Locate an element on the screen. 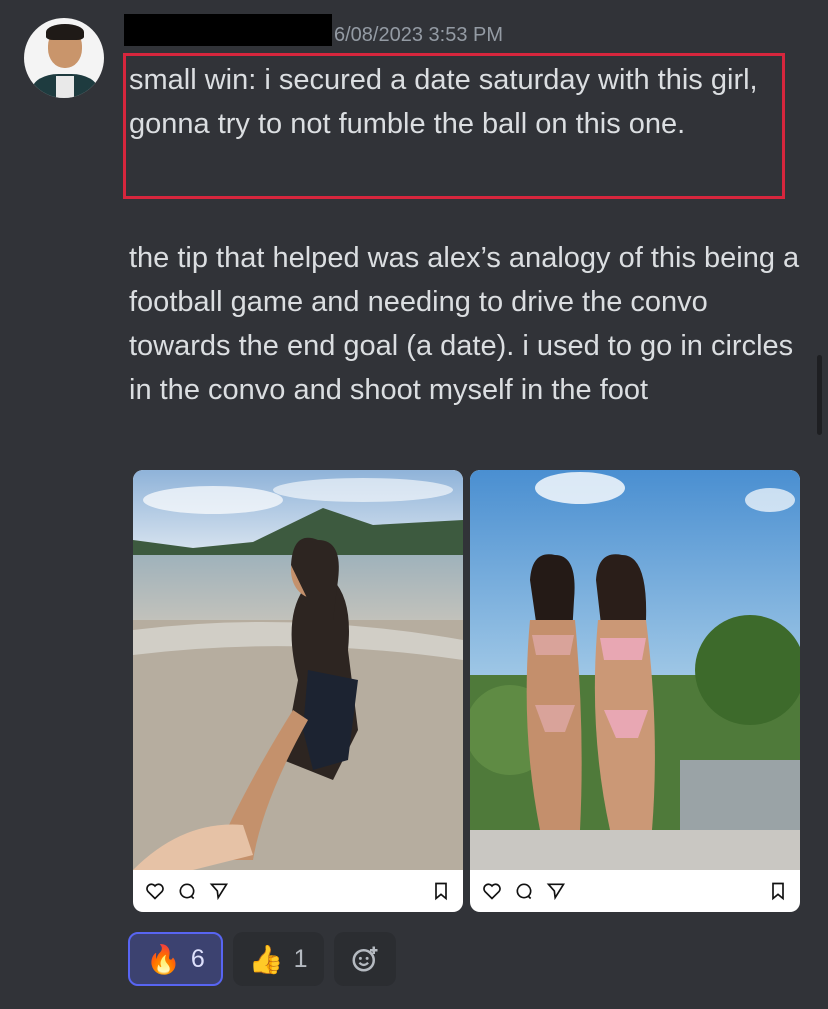  redacted-username is located at coordinates (228, 30).